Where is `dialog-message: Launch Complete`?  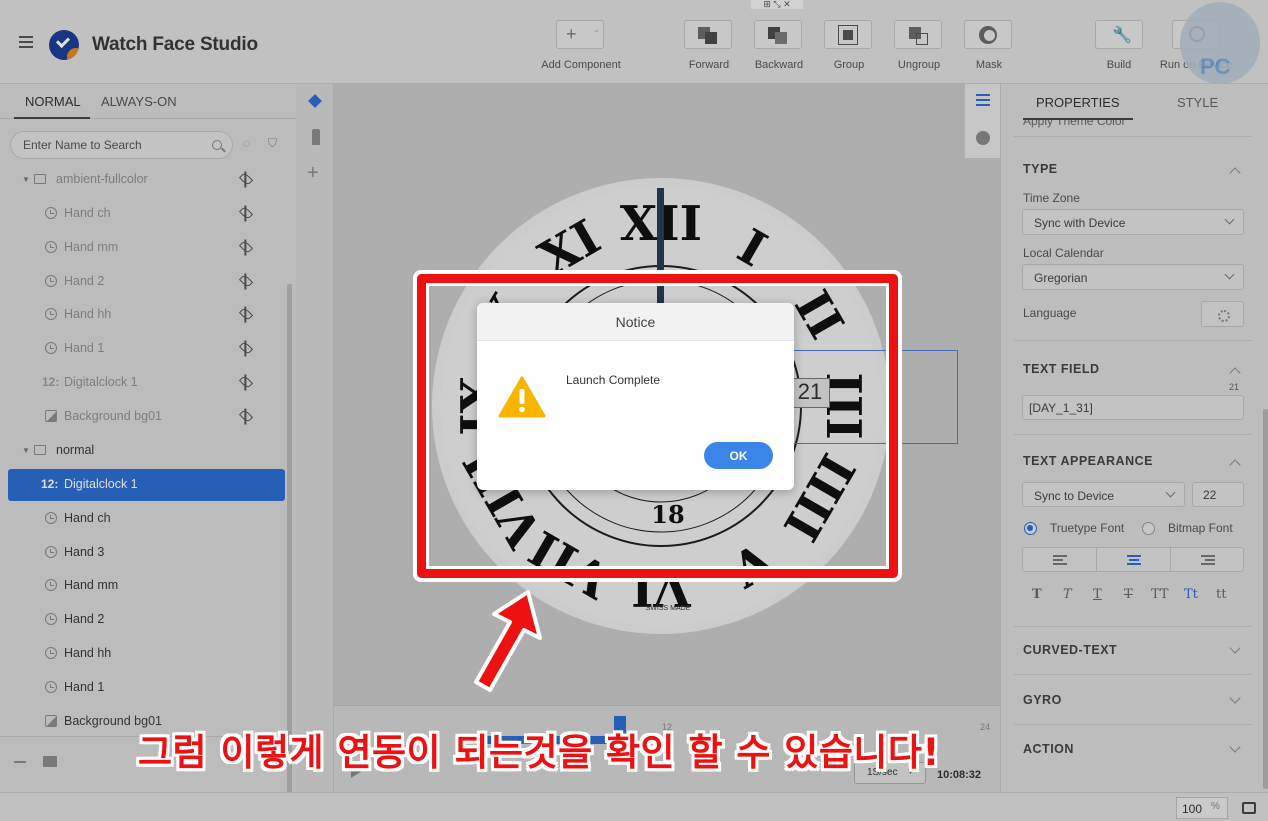 dialog-message: Launch Complete is located at coordinates (613, 380).